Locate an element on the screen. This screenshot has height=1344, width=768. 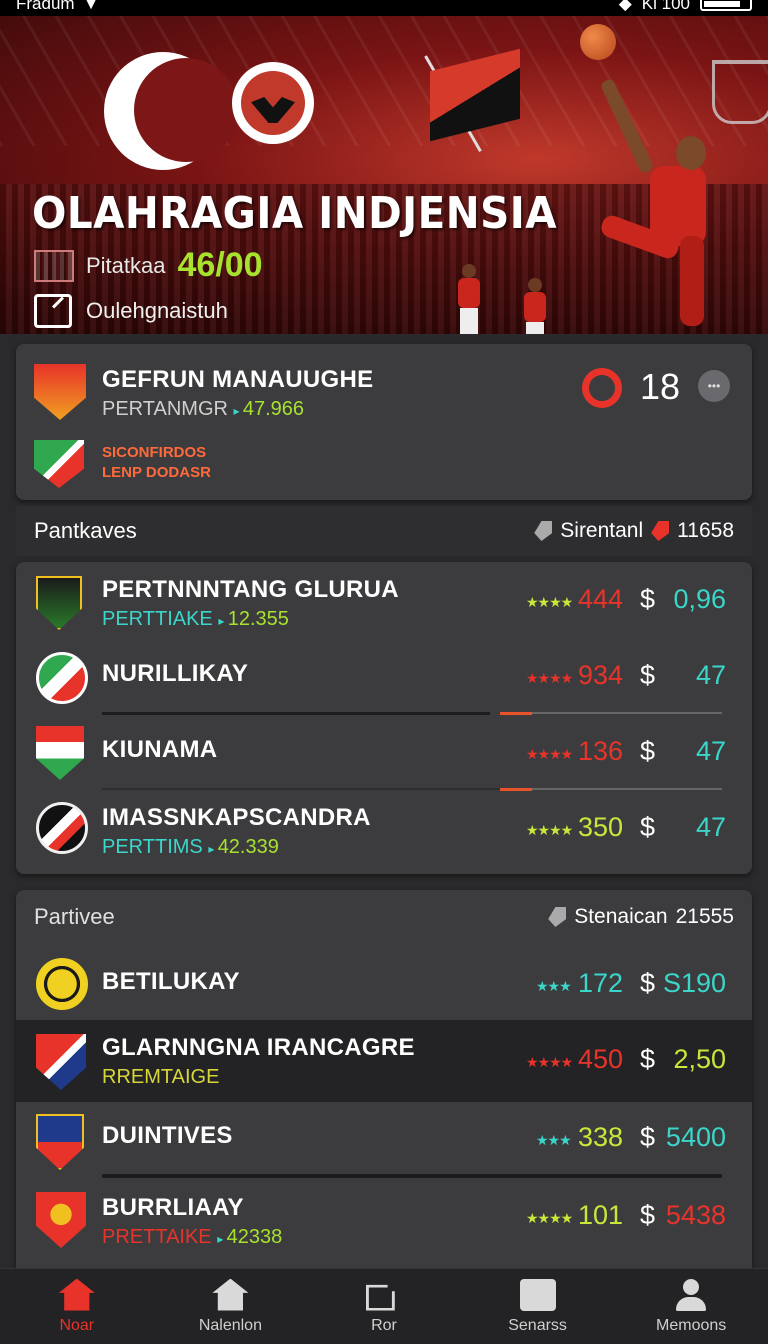
section-header: Pantkaves Sirentanl 11658 is located at coordinates (384, 531).